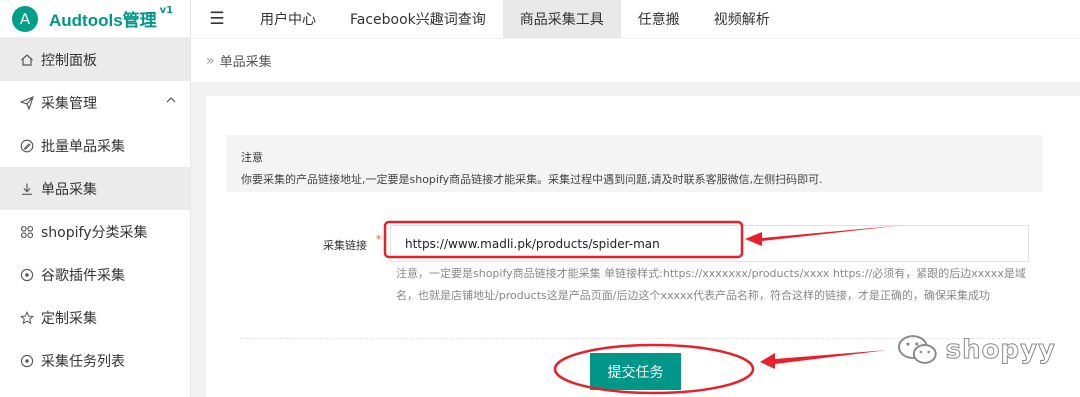 Image resolution: width=1080 pixels, height=397 pixels. What do you see at coordinates (25, 18) in the screenshot?
I see `logo: A` at bounding box center [25, 18].